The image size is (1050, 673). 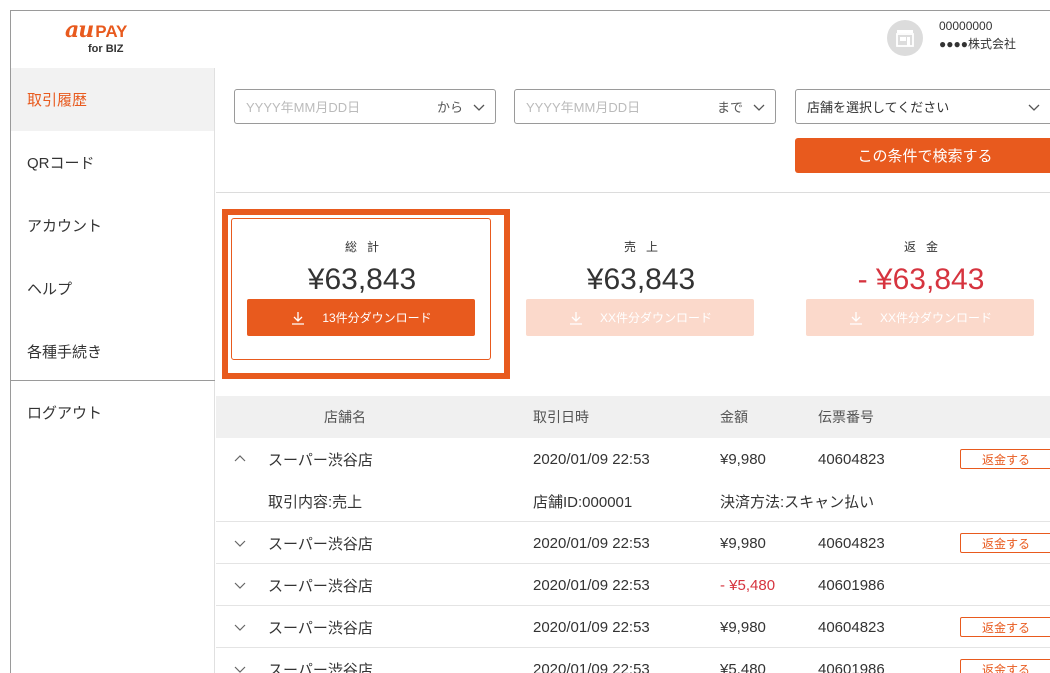 What do you see at coordinates (645, 247) in the screenshot?
I see `sales-label: 売上` at bounding box center [645, 247].